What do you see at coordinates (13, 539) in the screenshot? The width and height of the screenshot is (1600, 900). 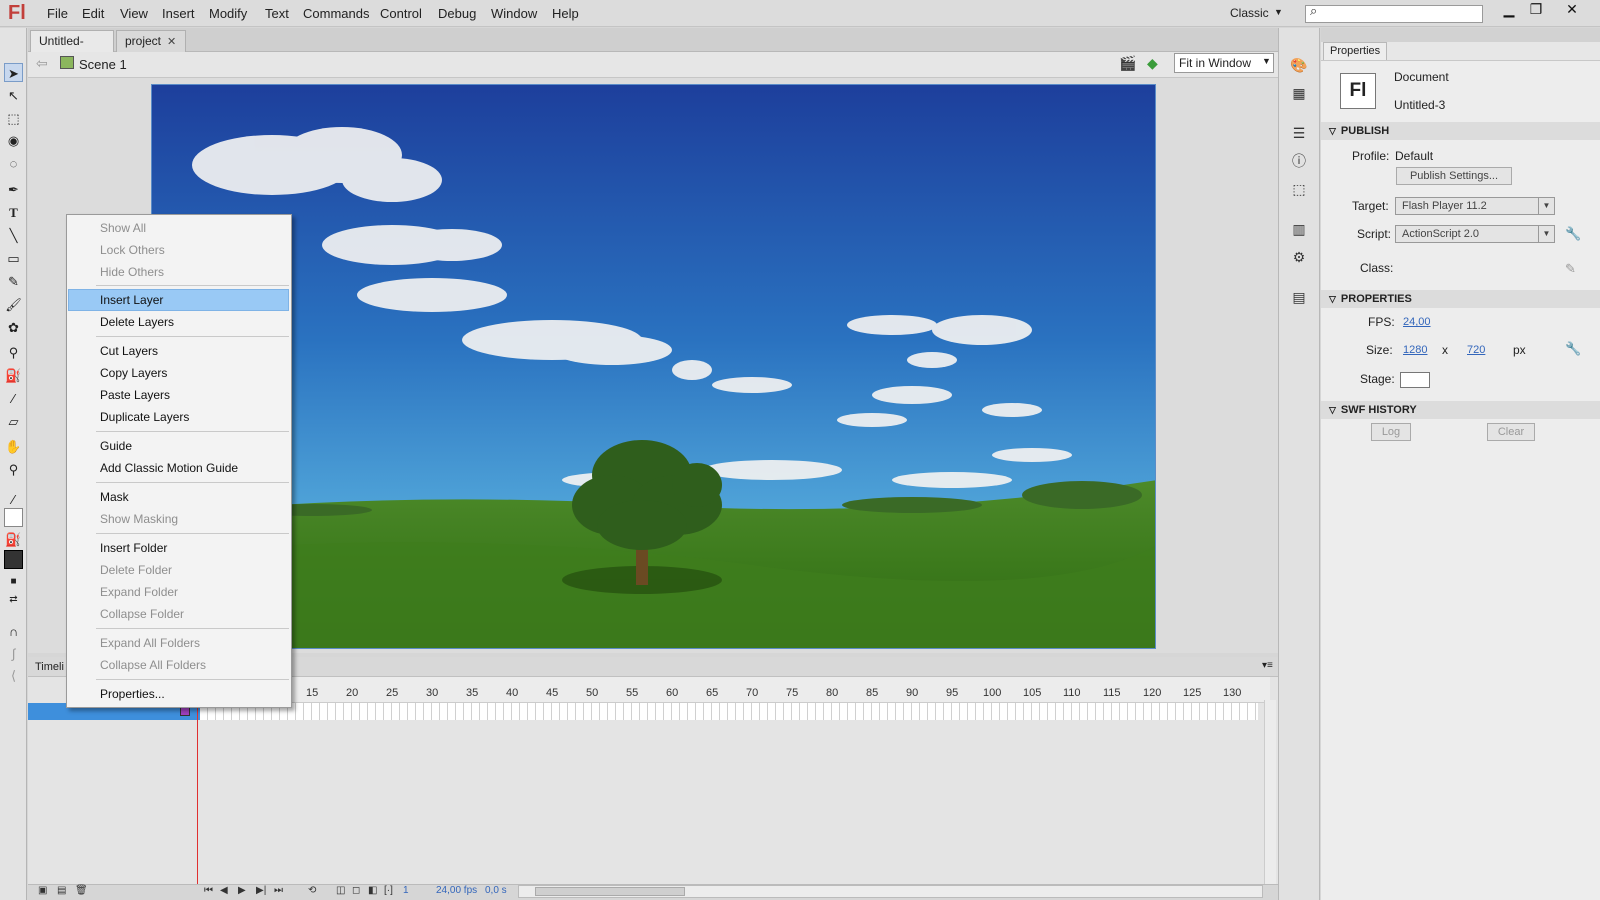 I see `fill-bucket-icon: ⛽` at bounding box center [13, 539].